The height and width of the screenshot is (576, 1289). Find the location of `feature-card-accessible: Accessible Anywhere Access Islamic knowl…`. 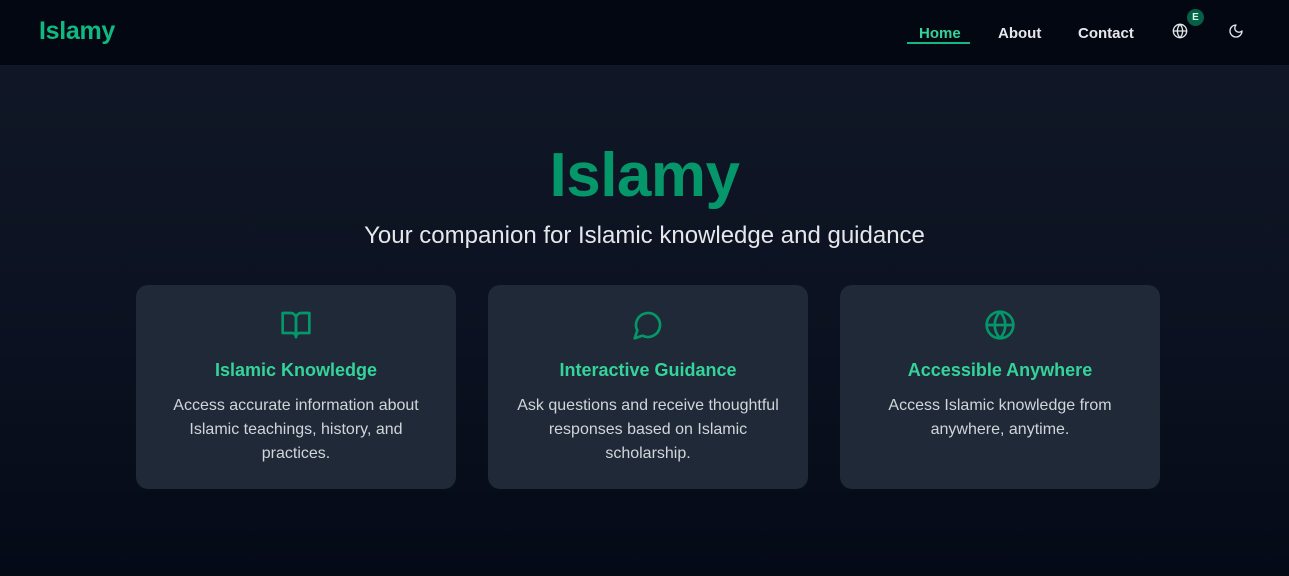

feature-card-accessible: Accessible Anywhere Access Islamic knowl… is located at coordinates (1000, 387).